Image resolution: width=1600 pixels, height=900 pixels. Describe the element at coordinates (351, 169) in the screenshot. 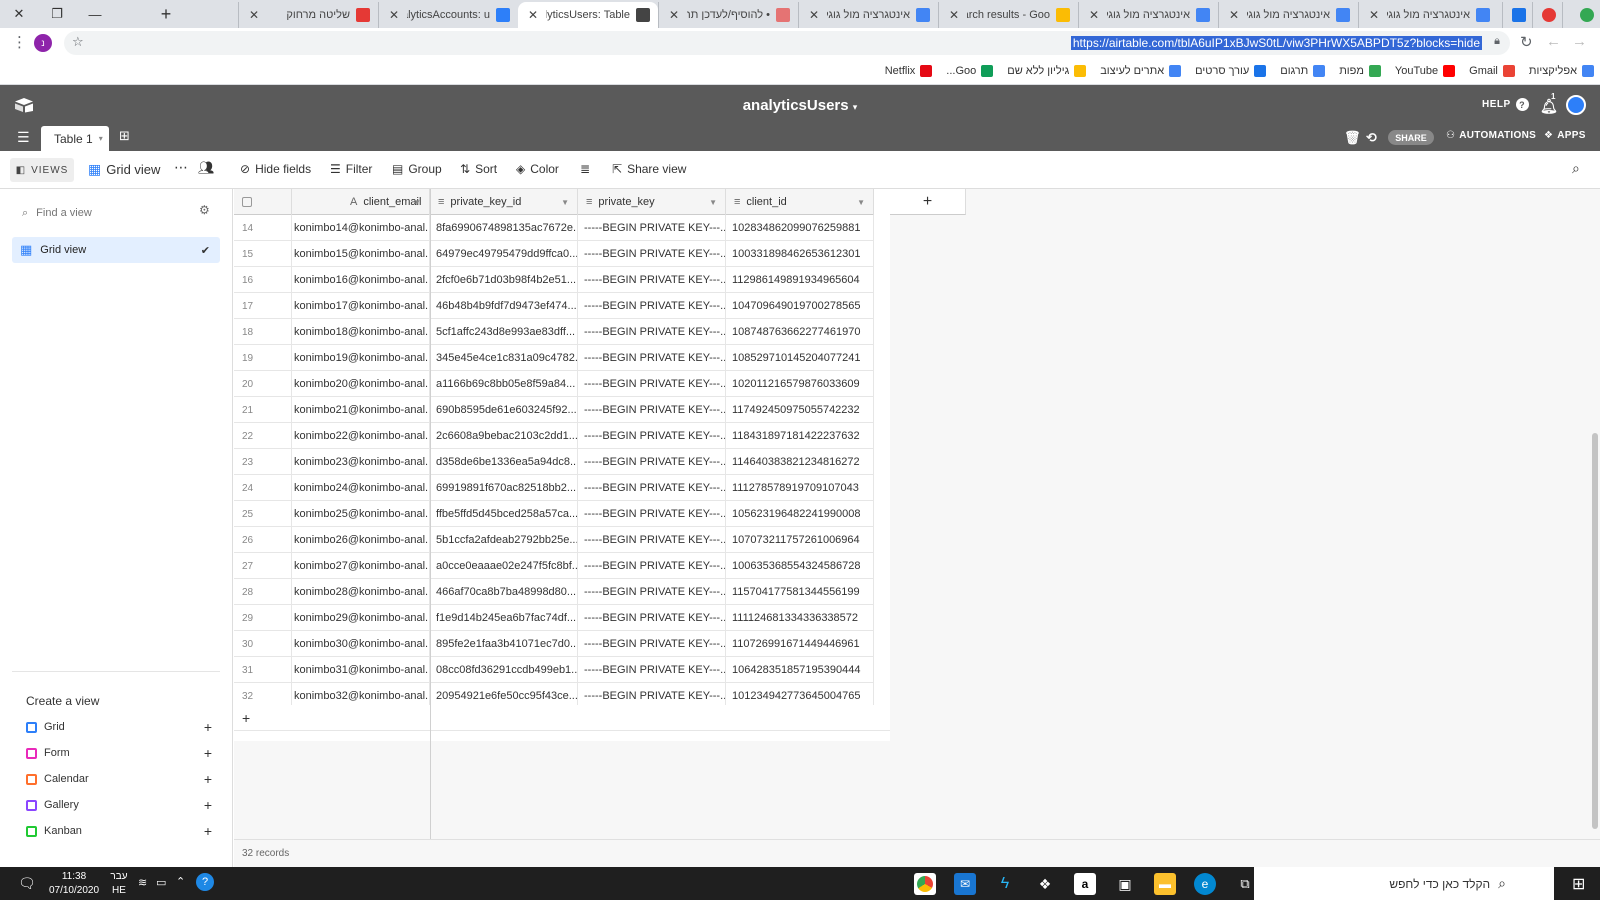

I see `filter-button: ☰ Filter` at that location.